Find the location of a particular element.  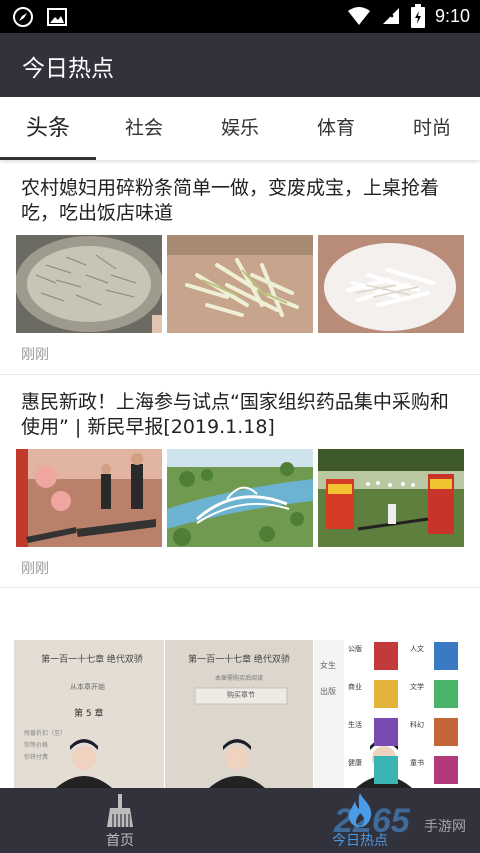

book-category: 文学 is located at coordinates (417, 687).